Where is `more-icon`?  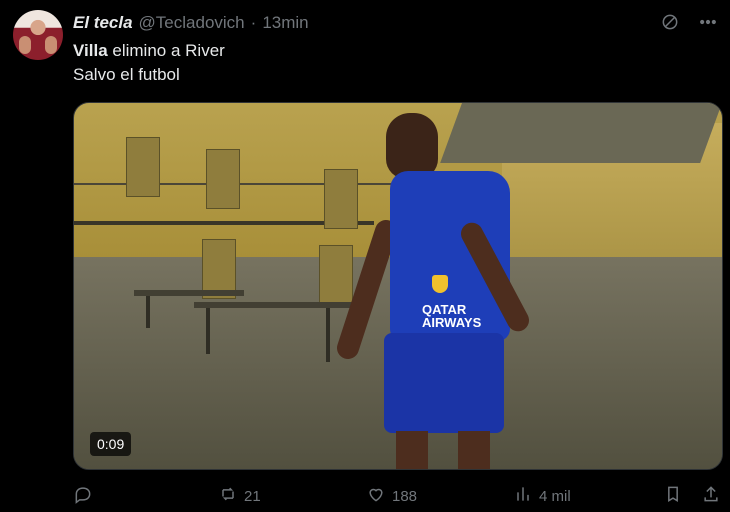 more-icon is located at coordinates (708, 24).